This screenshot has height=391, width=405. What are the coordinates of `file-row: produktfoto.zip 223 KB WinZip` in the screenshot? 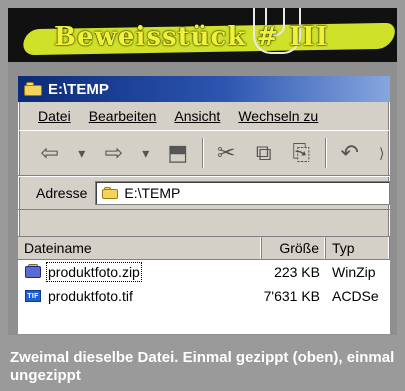 It's located at (204, 272).